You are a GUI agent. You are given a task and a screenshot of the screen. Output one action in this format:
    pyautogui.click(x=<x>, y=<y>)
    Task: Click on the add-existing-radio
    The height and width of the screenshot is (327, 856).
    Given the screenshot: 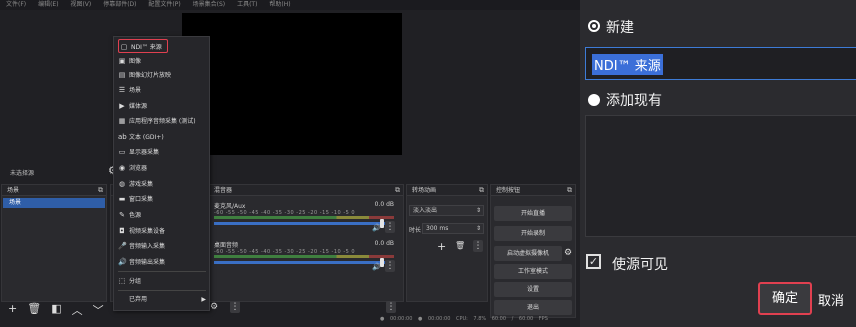 What is the action you would take?
    pyautogui.click(x=594, y=100)
    